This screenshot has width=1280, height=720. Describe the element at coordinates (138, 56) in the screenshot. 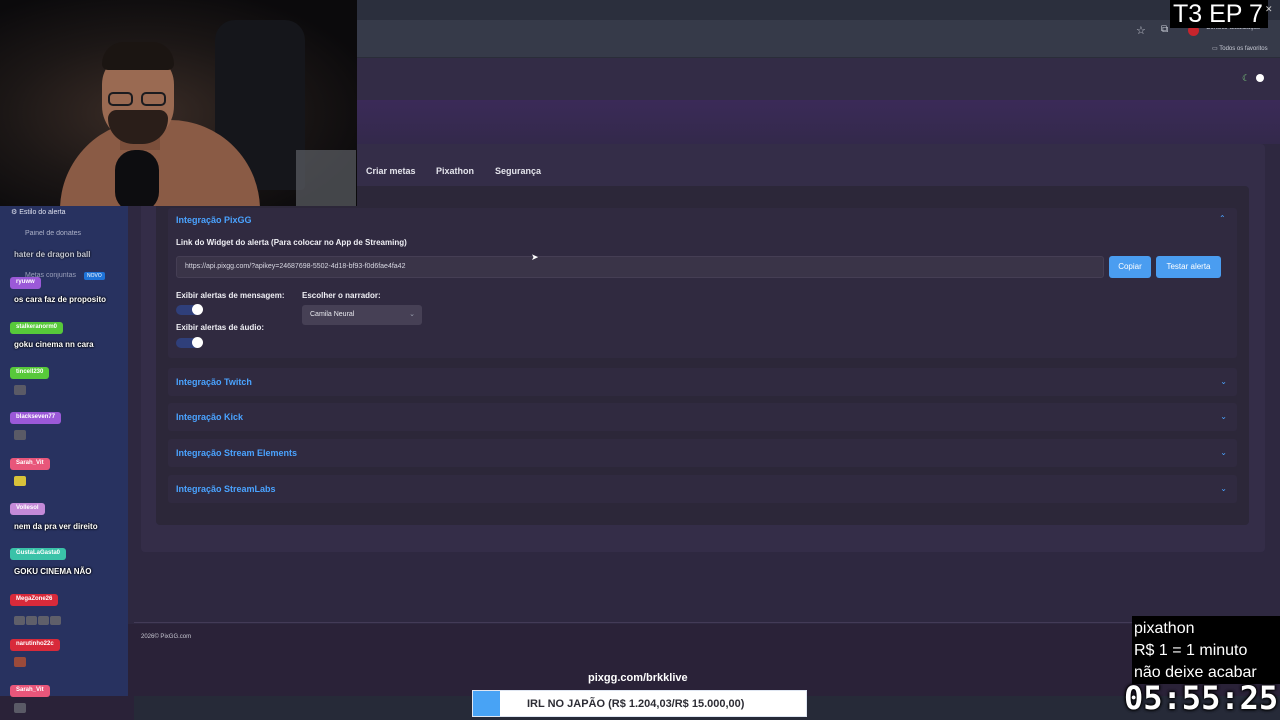

I see `streamer-hair` at that location.